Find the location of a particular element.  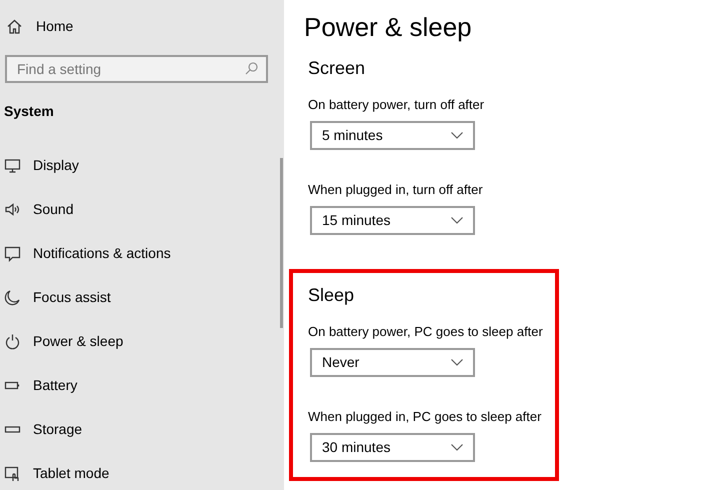

dropdown: 30 minutes is located at coordinates (392, 447).